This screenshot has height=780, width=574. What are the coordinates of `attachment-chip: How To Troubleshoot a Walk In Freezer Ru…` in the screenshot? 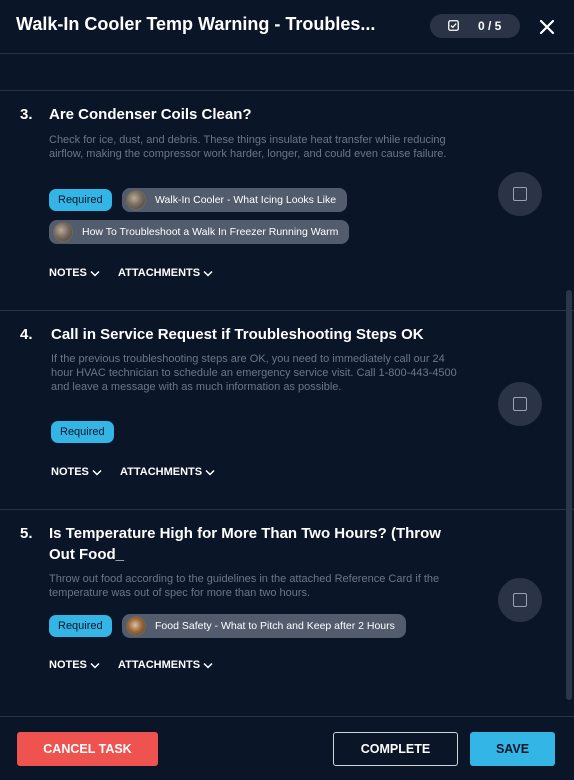 It's located at (199, 232).